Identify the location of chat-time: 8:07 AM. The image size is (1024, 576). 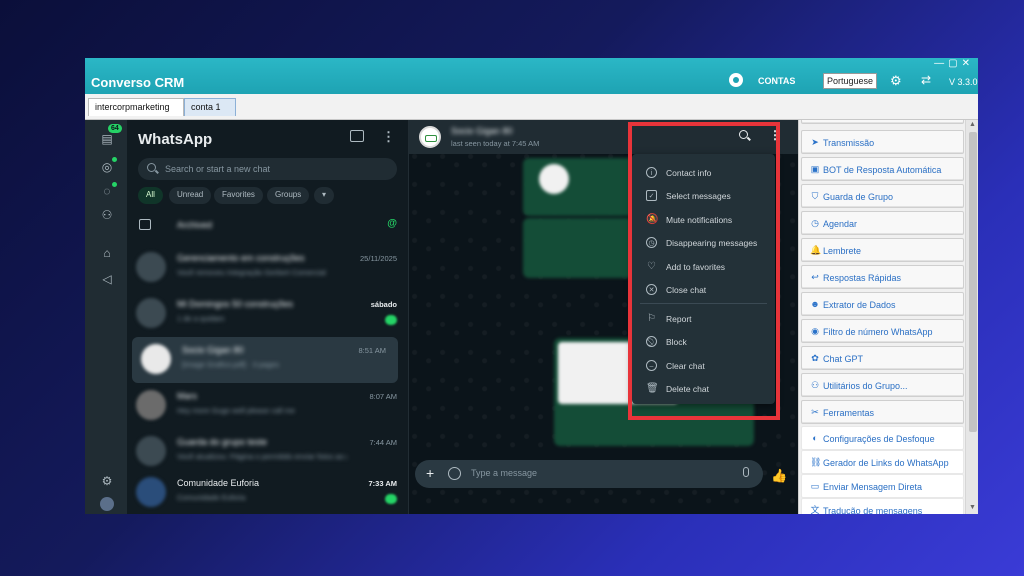
(383, 396).